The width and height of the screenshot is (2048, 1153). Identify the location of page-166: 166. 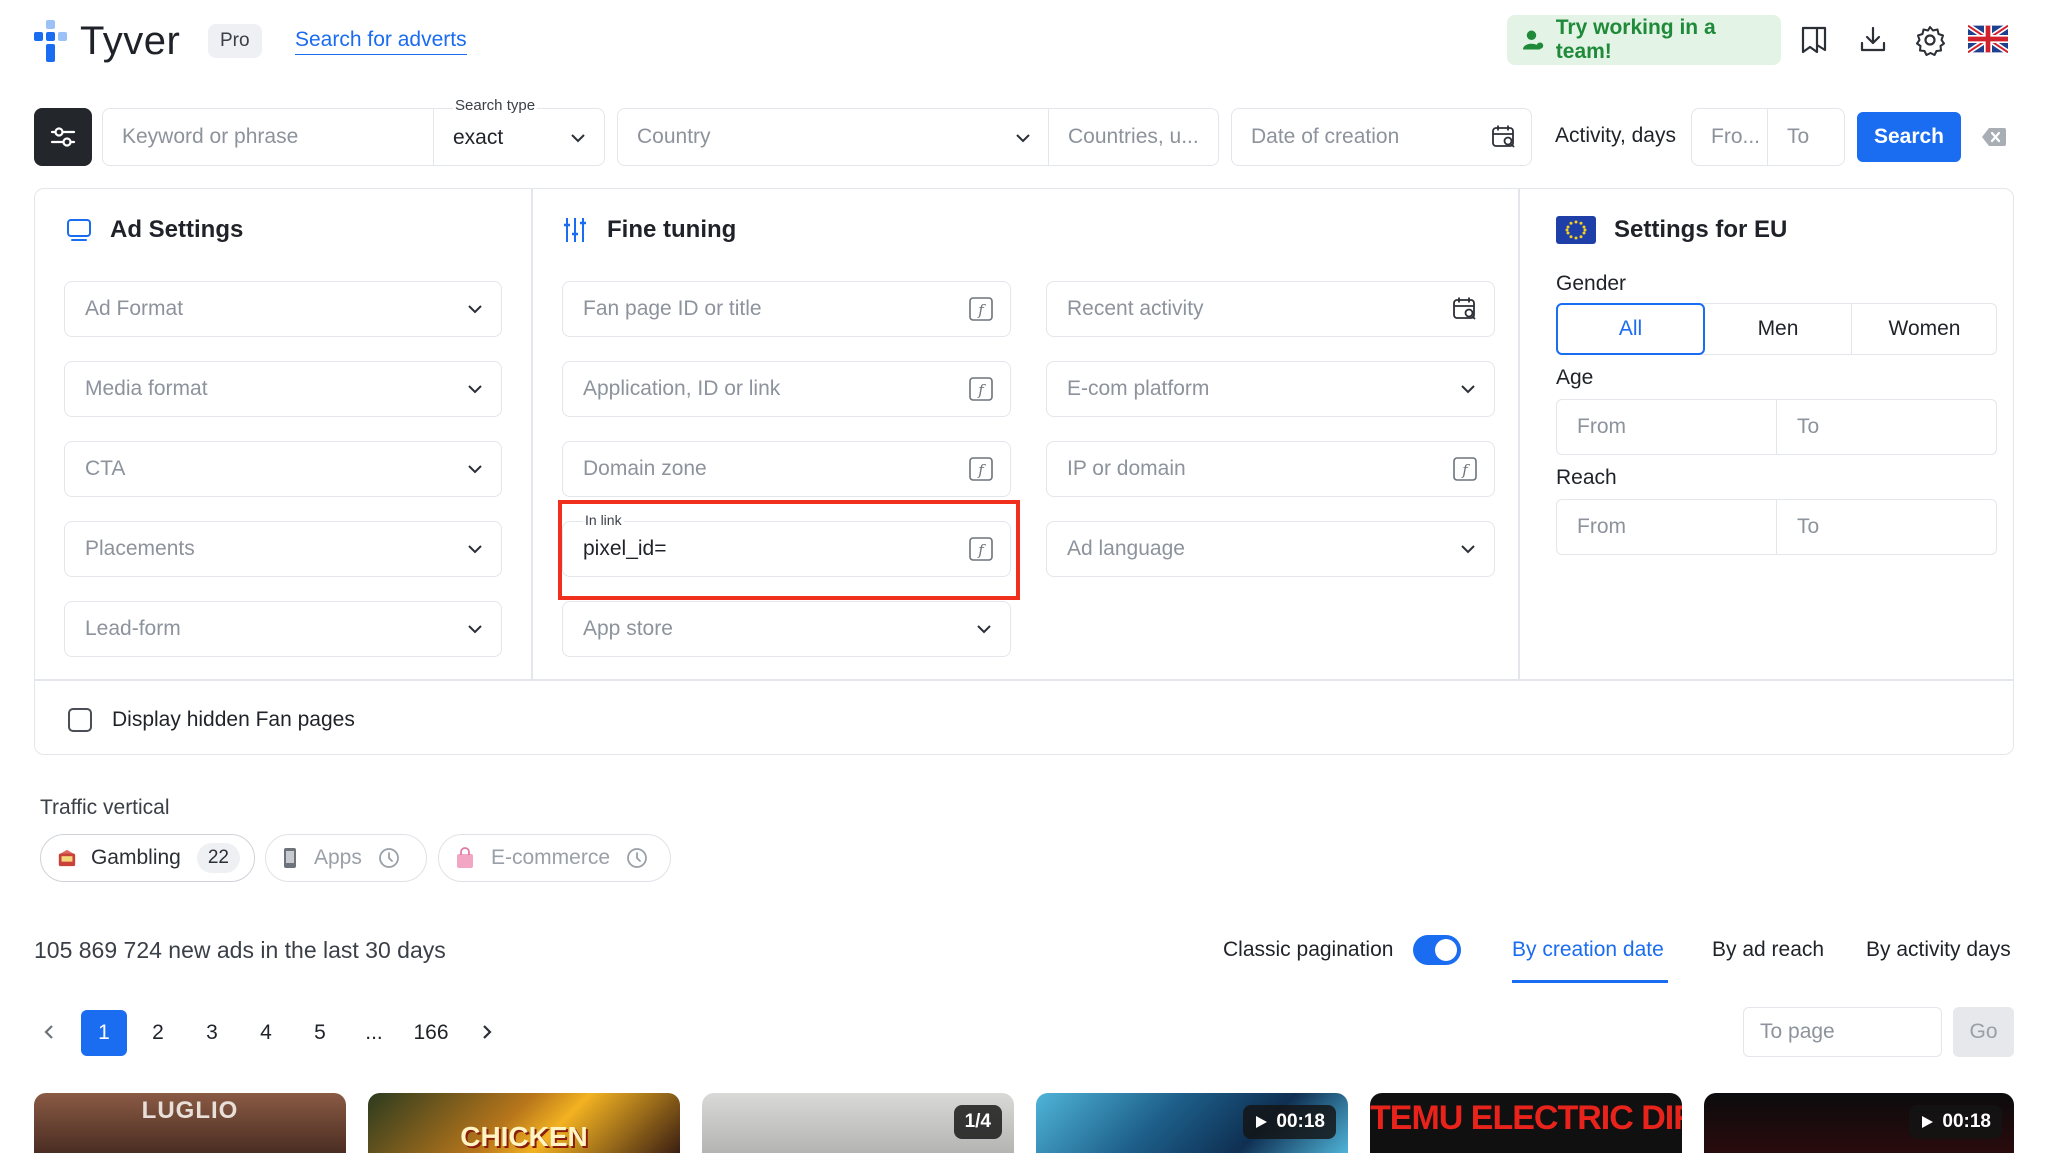
(431, 1033).